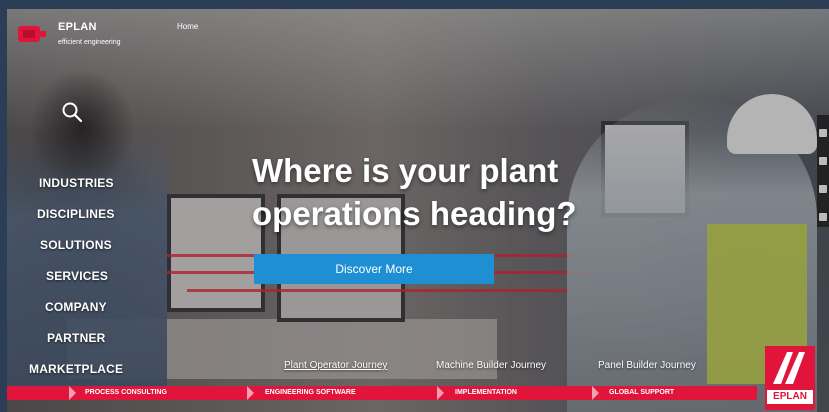 This screenshot has width=829, height=412. Describe the element at coordinates (76, 183) in the screenshot. I see `nav-item-industries: INDUSTRIES` at that location.